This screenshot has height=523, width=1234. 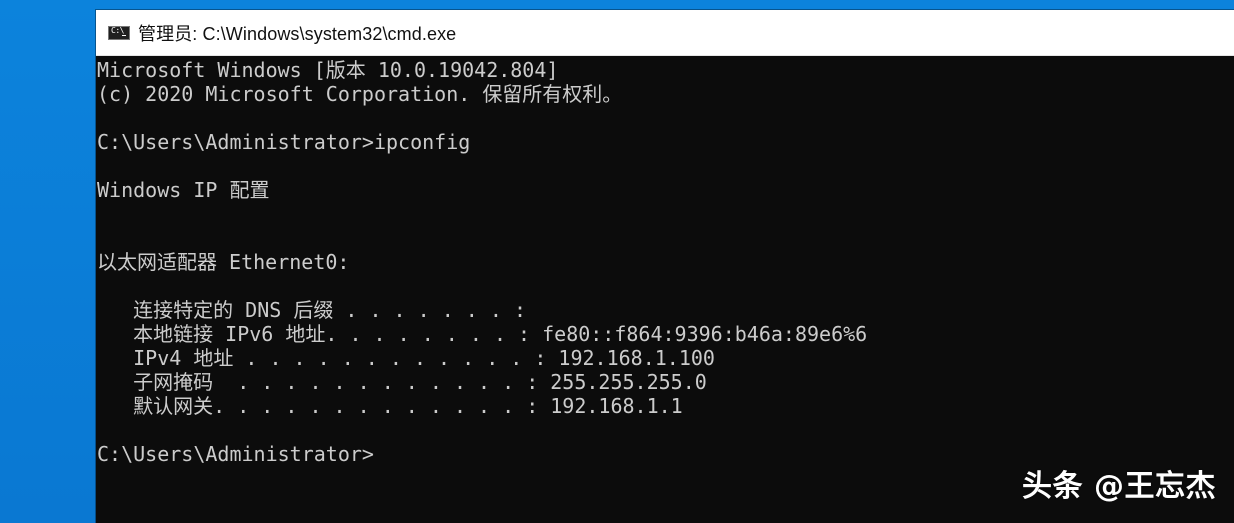 I want to click on console-line: 以太网适配器 Ethernet0:, so click(x=223, y=262).